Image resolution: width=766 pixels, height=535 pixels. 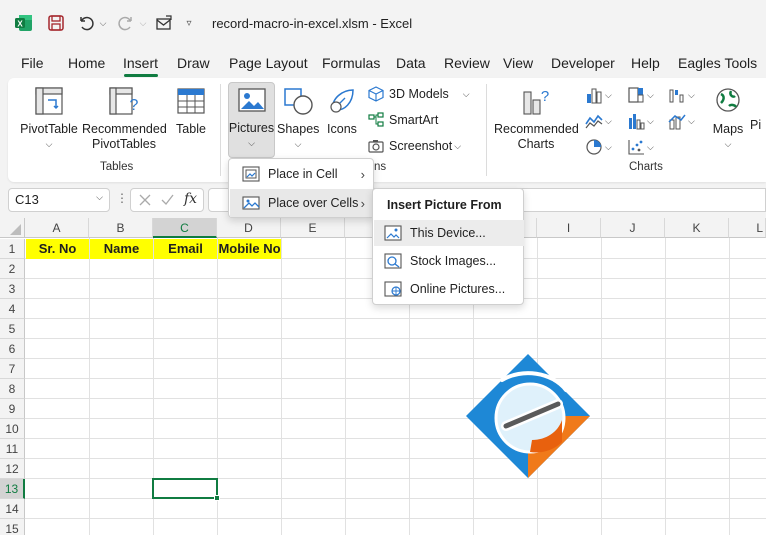 I want to click on scatter-chart-icon, so click(x=636, y=147).